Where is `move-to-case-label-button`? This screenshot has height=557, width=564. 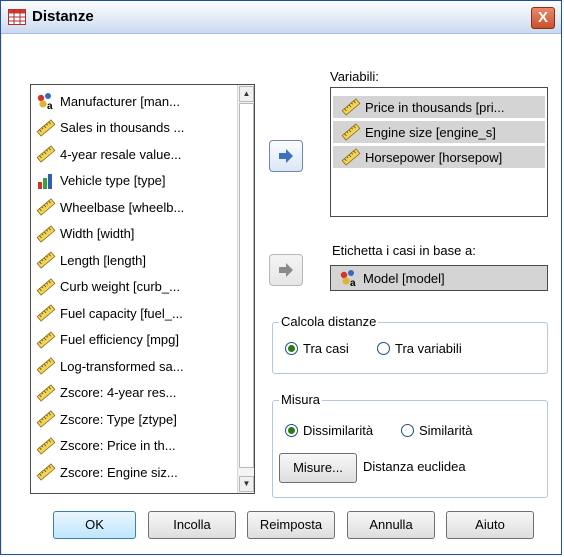 move-to-case-label-button is located at coordinates (286, 270).